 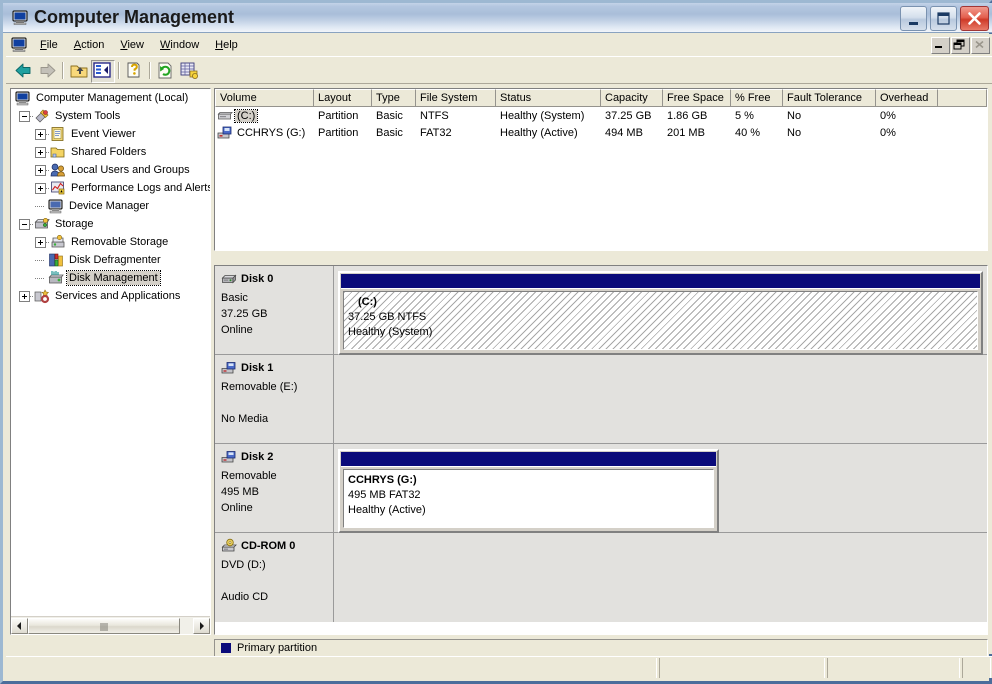 I want to click on system-menu-icon, so click(x=19, y=44).